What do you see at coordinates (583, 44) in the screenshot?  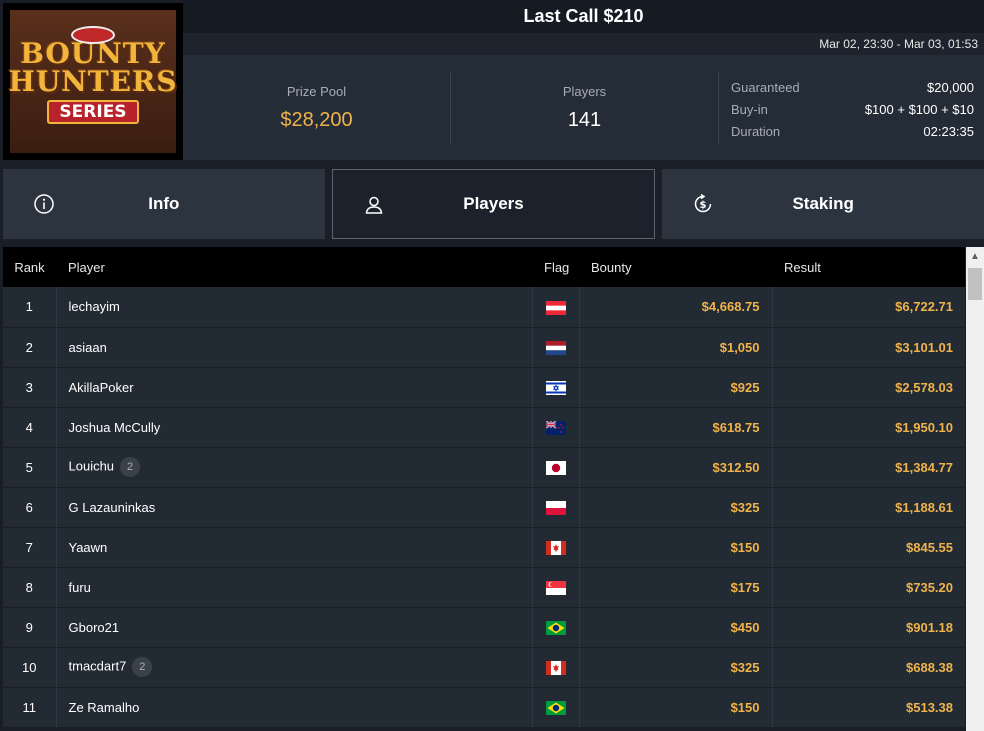 I see `date-bar: Mar 02, 23:30 - Mar 03, 01:53` at bounding box center [583, 44].